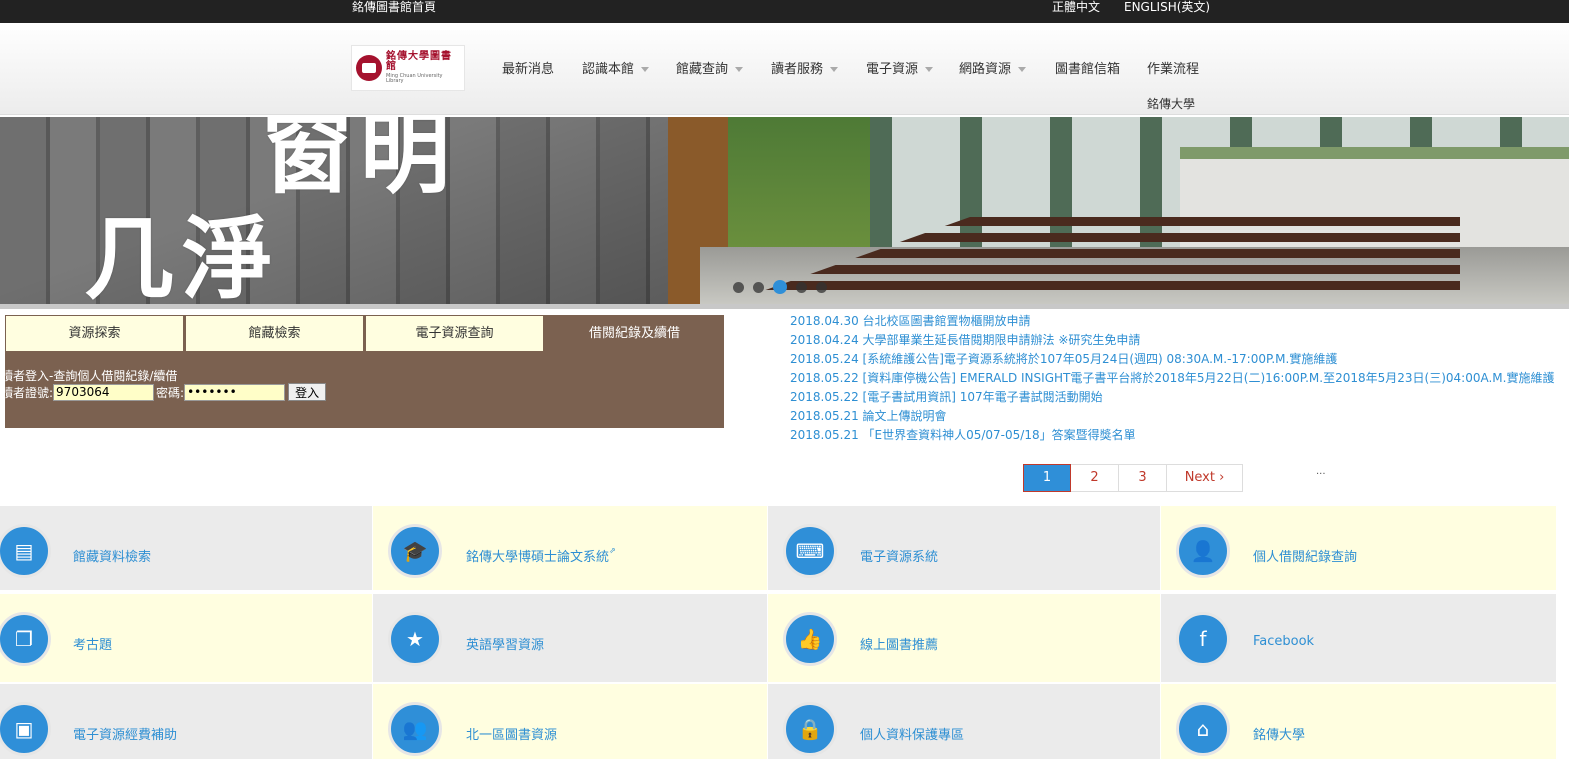 This screenshot has width=1569, height=759. What do you see at coordinates (1358, 638) in the screenshot?
I see `quick-link-tile: f Facebook` at bounding box center [1358, 638].